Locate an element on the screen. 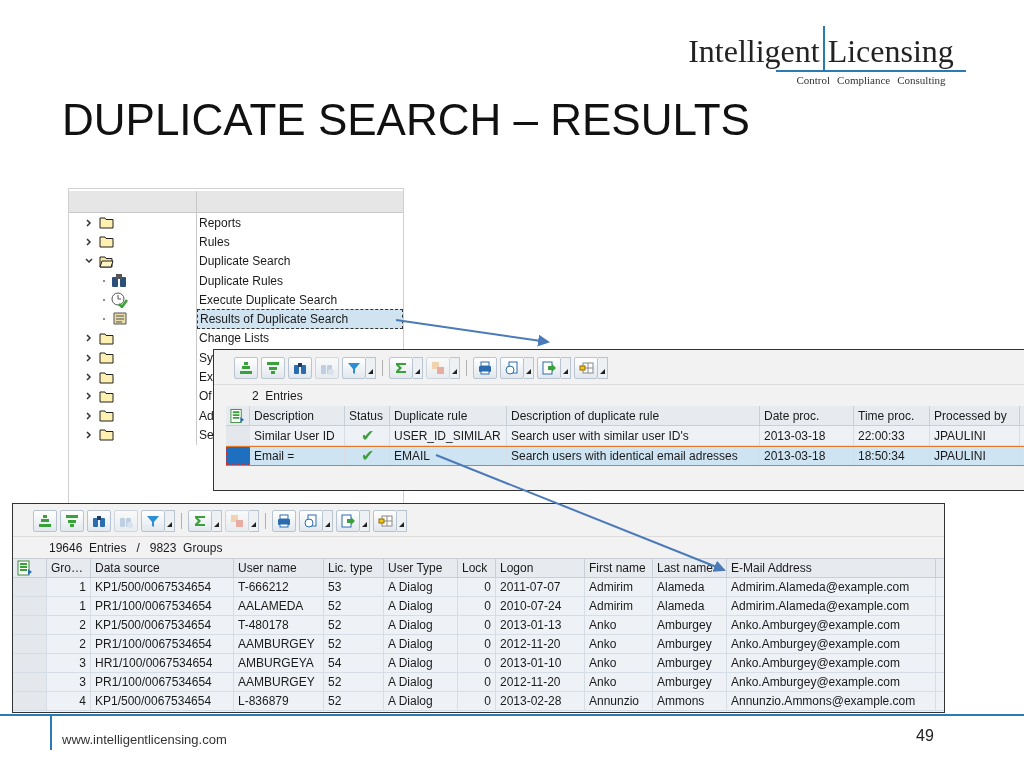 The height and width of the screenshot is (768, 1024). table-cell: T-480178 is located at coordinates (279, 625).